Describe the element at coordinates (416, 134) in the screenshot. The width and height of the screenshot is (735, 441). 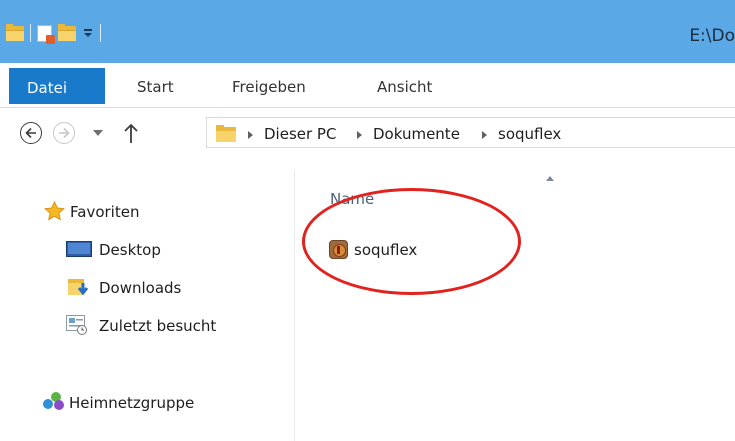
I see `breadcrumb-dokumente: Dokumente` at that location.